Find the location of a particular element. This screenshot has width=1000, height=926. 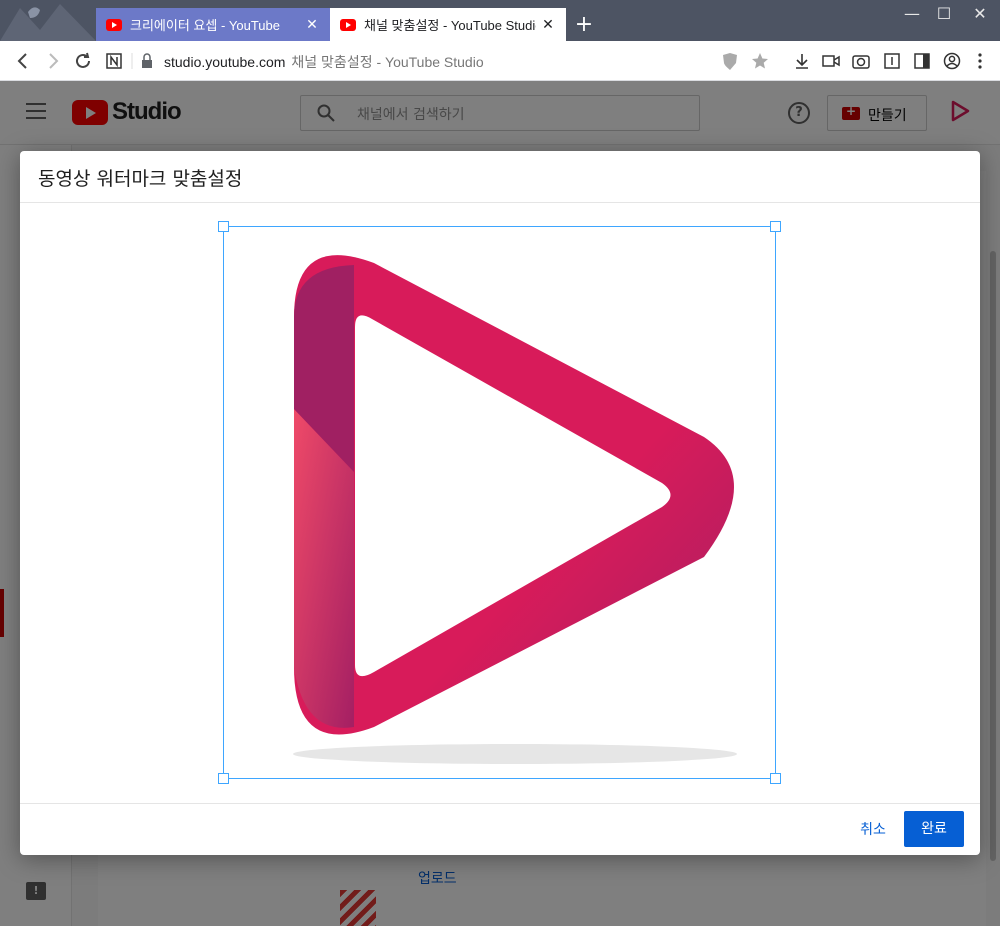

tab-title: 크리에이터 요셉 - YouTube is located at coordinates (205, 25).